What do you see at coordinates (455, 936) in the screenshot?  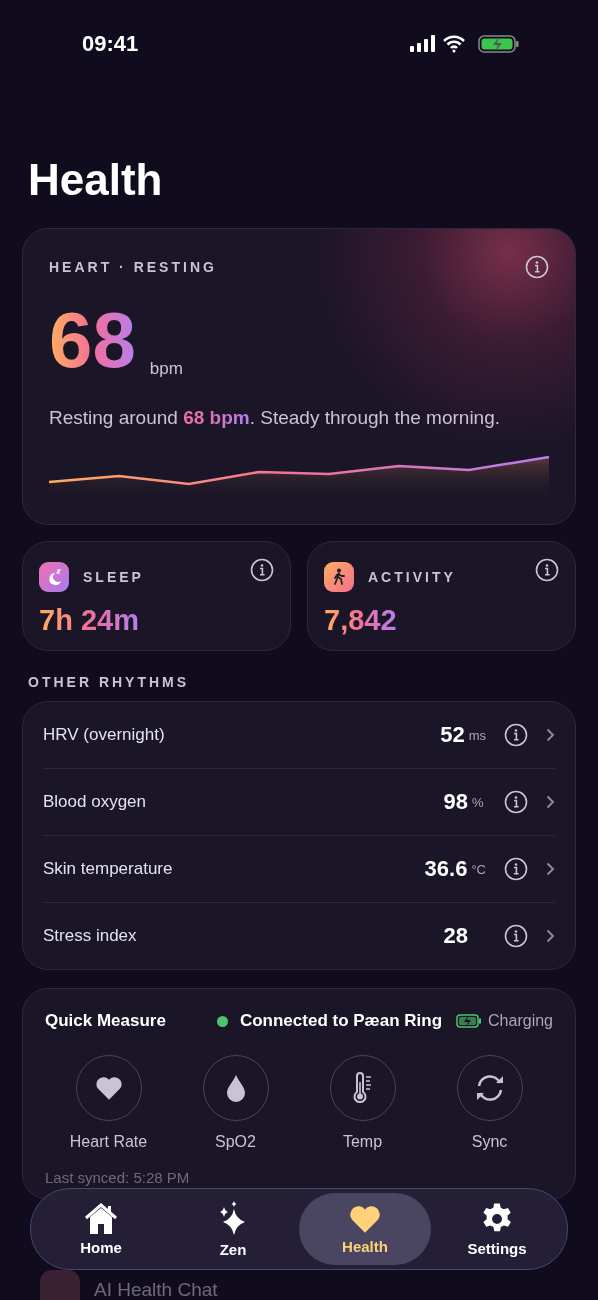 I see `metric-value: 28` at bounding box center [455, 936].